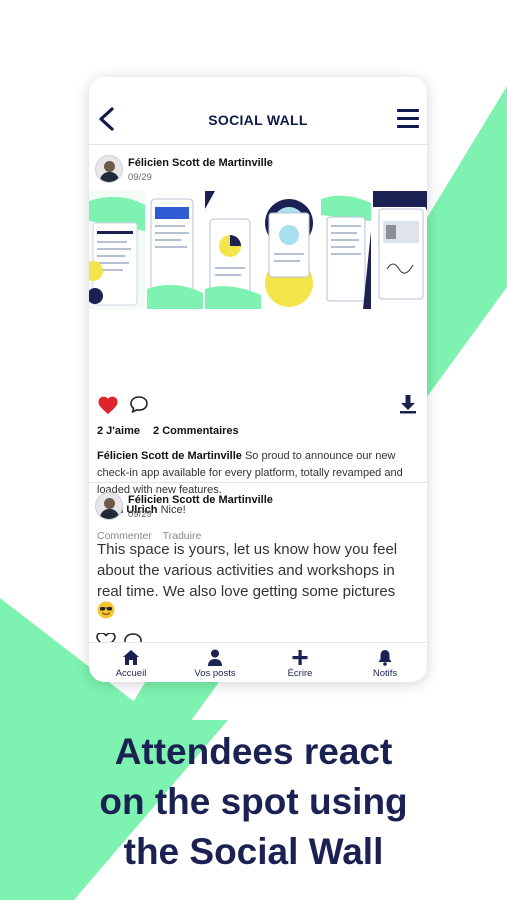 The width and height of the screenshot is (507, 900). What do you see at coordinates (258, 120) in the screenshot?
I see `page-title: SOCIAL WALL` at bounding box center [258, 120].